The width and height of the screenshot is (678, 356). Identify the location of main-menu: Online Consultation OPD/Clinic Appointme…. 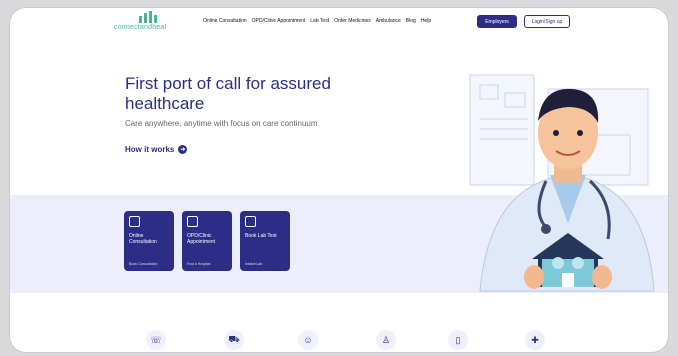
(317, 21).